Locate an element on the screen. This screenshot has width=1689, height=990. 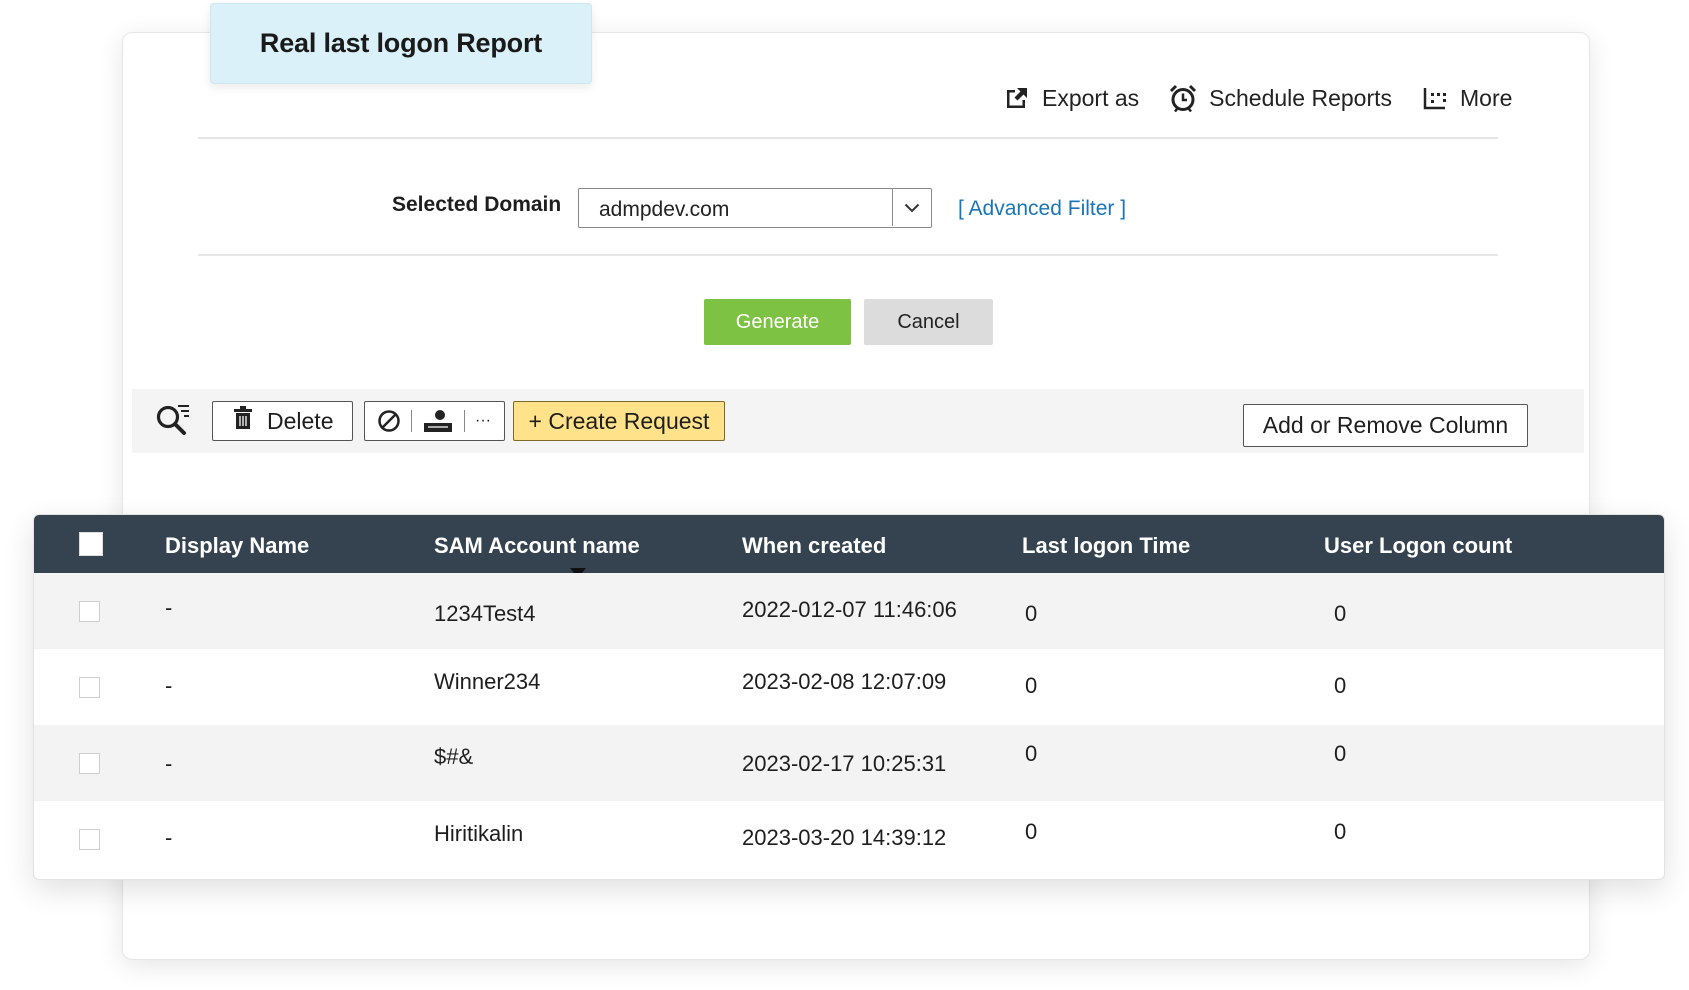
table-row: - $#& 2023-02-17 10:25:31 0 0 is located at coordinates (849, 763).